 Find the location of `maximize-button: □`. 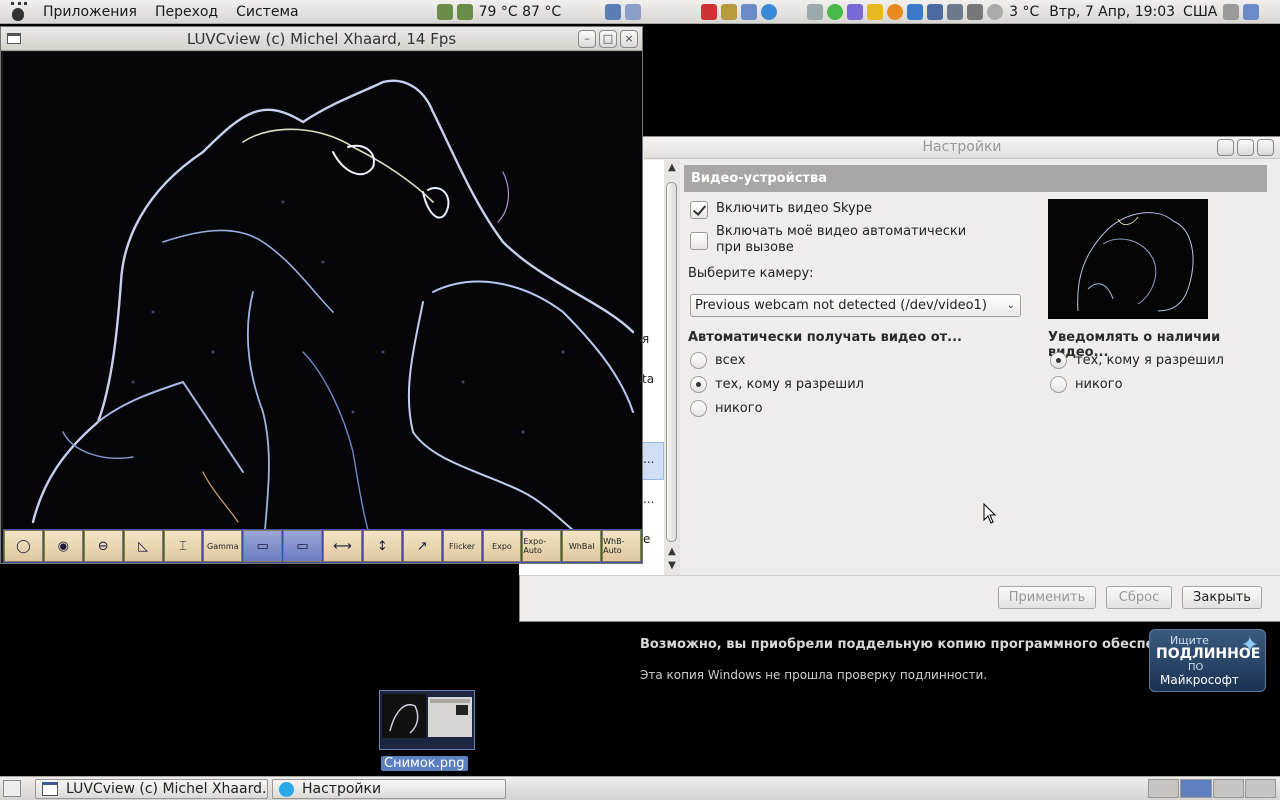

maximize-button: □ is located at coordinates (608, 39).